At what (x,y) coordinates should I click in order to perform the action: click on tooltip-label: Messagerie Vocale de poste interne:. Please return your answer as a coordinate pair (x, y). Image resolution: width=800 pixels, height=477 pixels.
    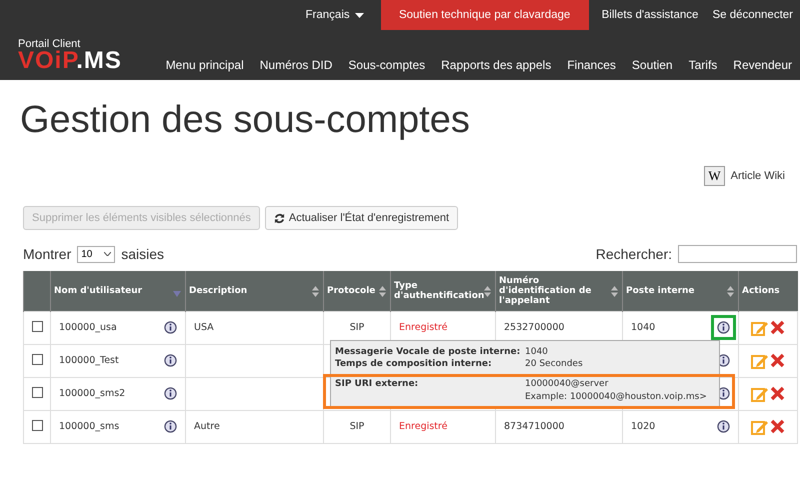
    Looking at the image, I should click on (428, 352).